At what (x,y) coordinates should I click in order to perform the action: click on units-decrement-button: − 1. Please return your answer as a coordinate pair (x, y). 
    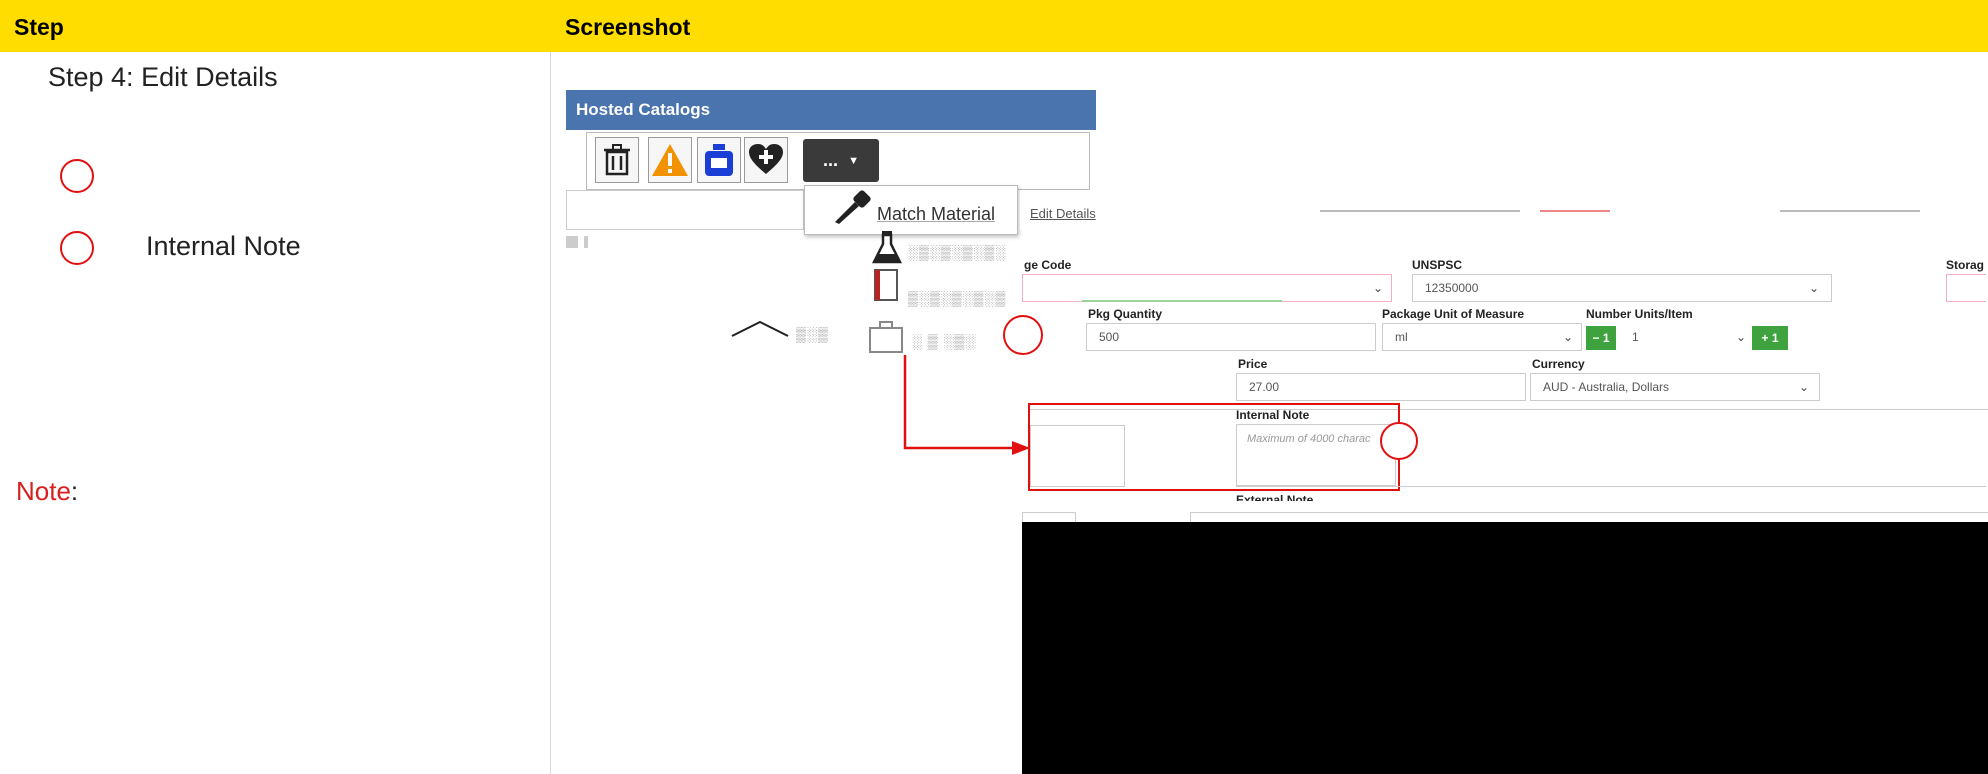
    Looking at the image, I should click on (1601, 338).